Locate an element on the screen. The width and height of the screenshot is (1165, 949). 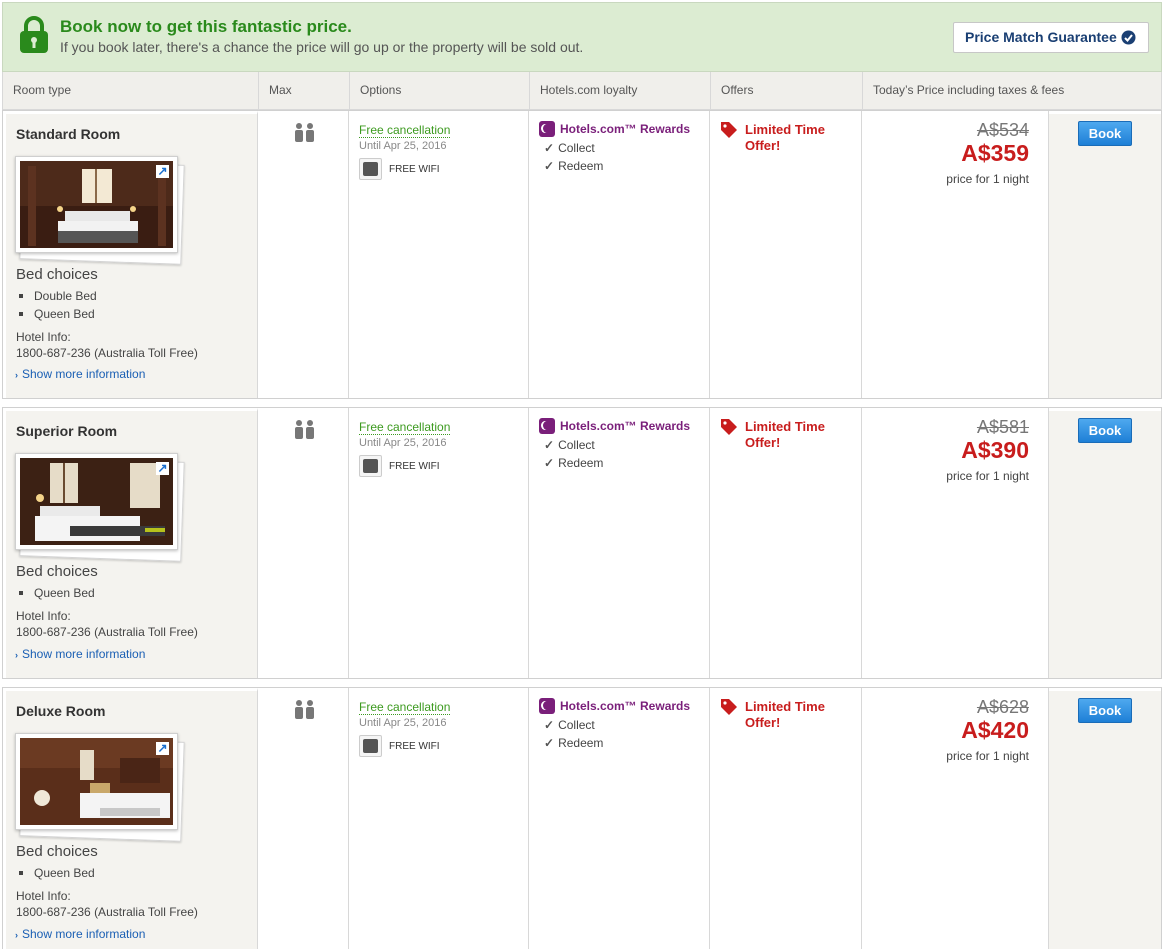
bed-list: Queen Bed is located at coordinates (56, 593).